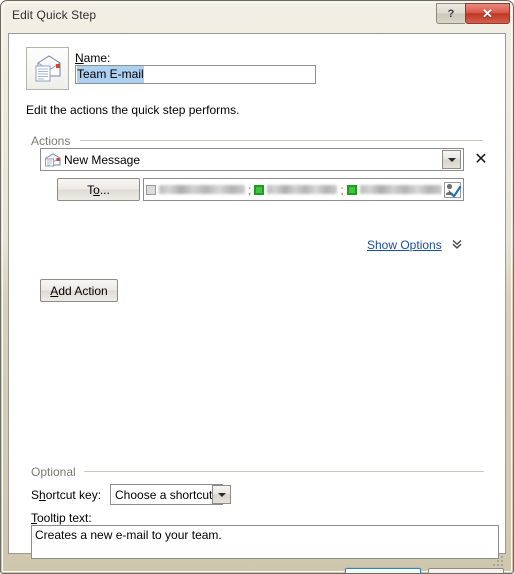 This screenshot has height=574, width=514. I want to click on resize-grip-icon, so click(498, 561).